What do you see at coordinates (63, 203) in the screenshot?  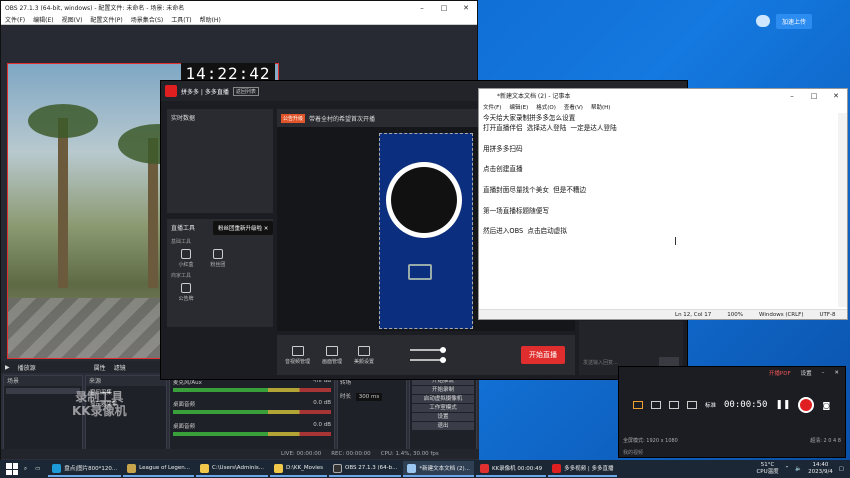 I see `palm-trunk` at bounding box center [63, 203].